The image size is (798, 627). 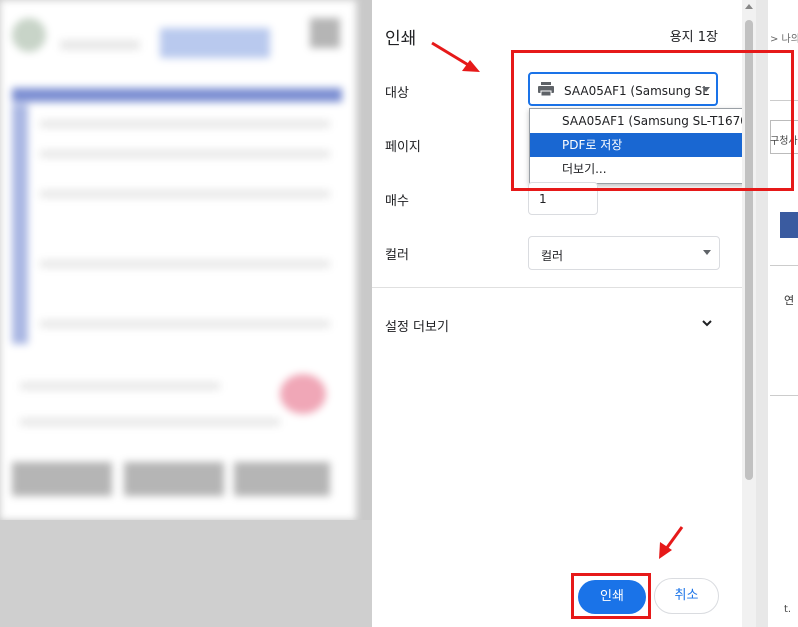 What do you see at coordinates (789, 225) in the screenshot?
I see `background-button` at bounding box center [789, 225].